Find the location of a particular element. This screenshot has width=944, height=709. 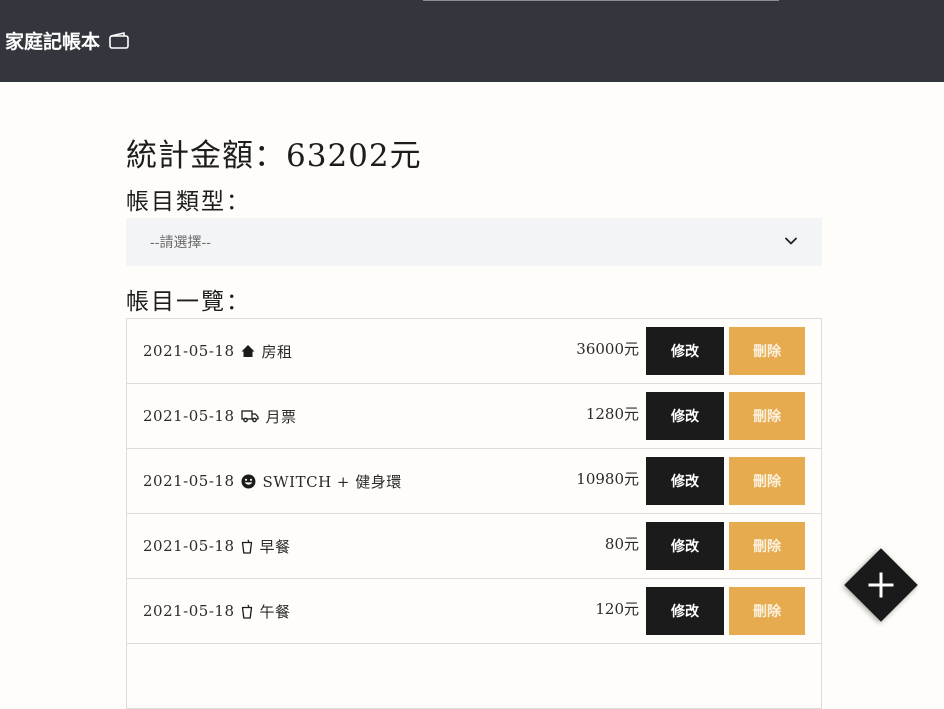

record-amount: 120元 is located at coordinates (617, 608).